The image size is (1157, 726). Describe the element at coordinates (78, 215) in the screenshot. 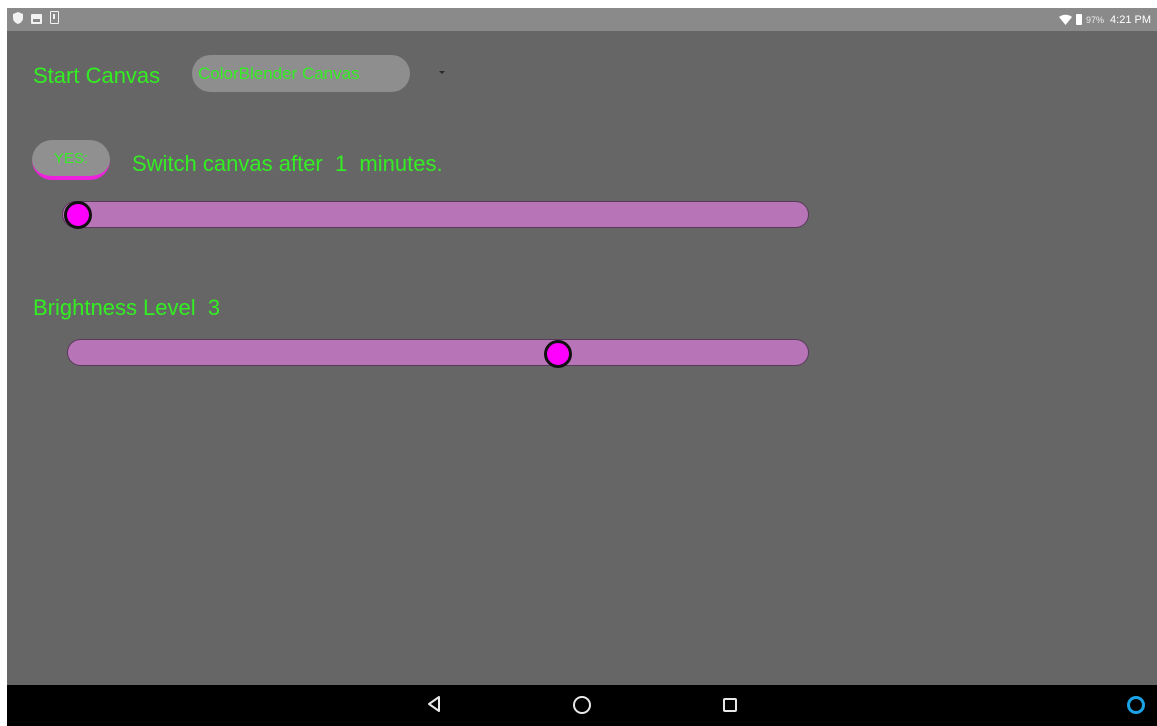

I see `switch-minutes-slider-thumb` at that location.